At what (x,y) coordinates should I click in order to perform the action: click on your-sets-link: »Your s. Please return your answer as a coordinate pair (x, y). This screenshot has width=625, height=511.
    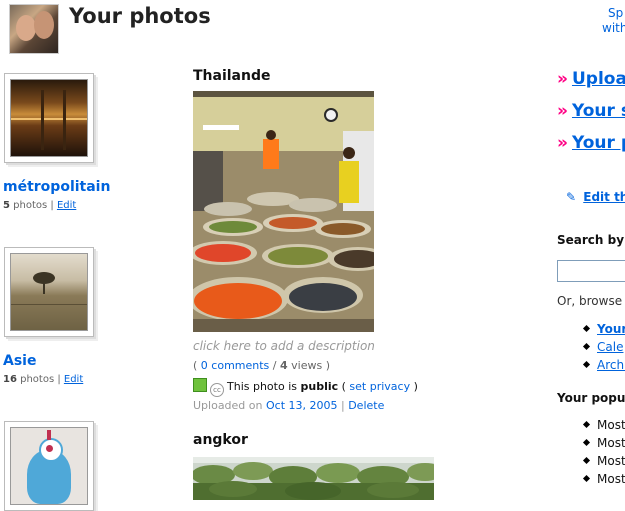
    Looking at the image, I should click on (591, 111).